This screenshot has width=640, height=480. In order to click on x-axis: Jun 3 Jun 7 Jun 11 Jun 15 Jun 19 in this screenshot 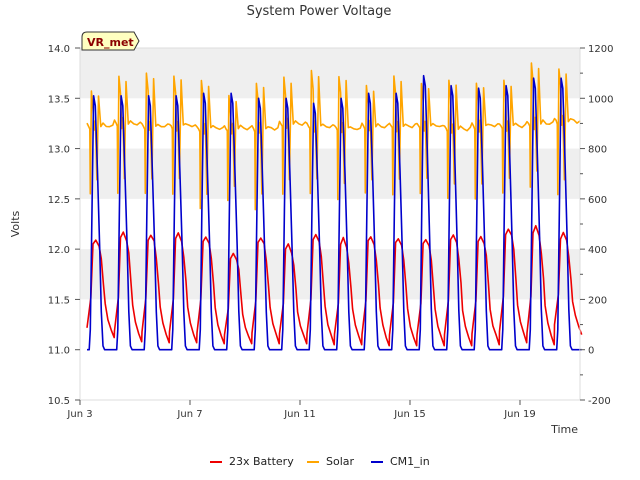, I will do `click(301, 410)`.